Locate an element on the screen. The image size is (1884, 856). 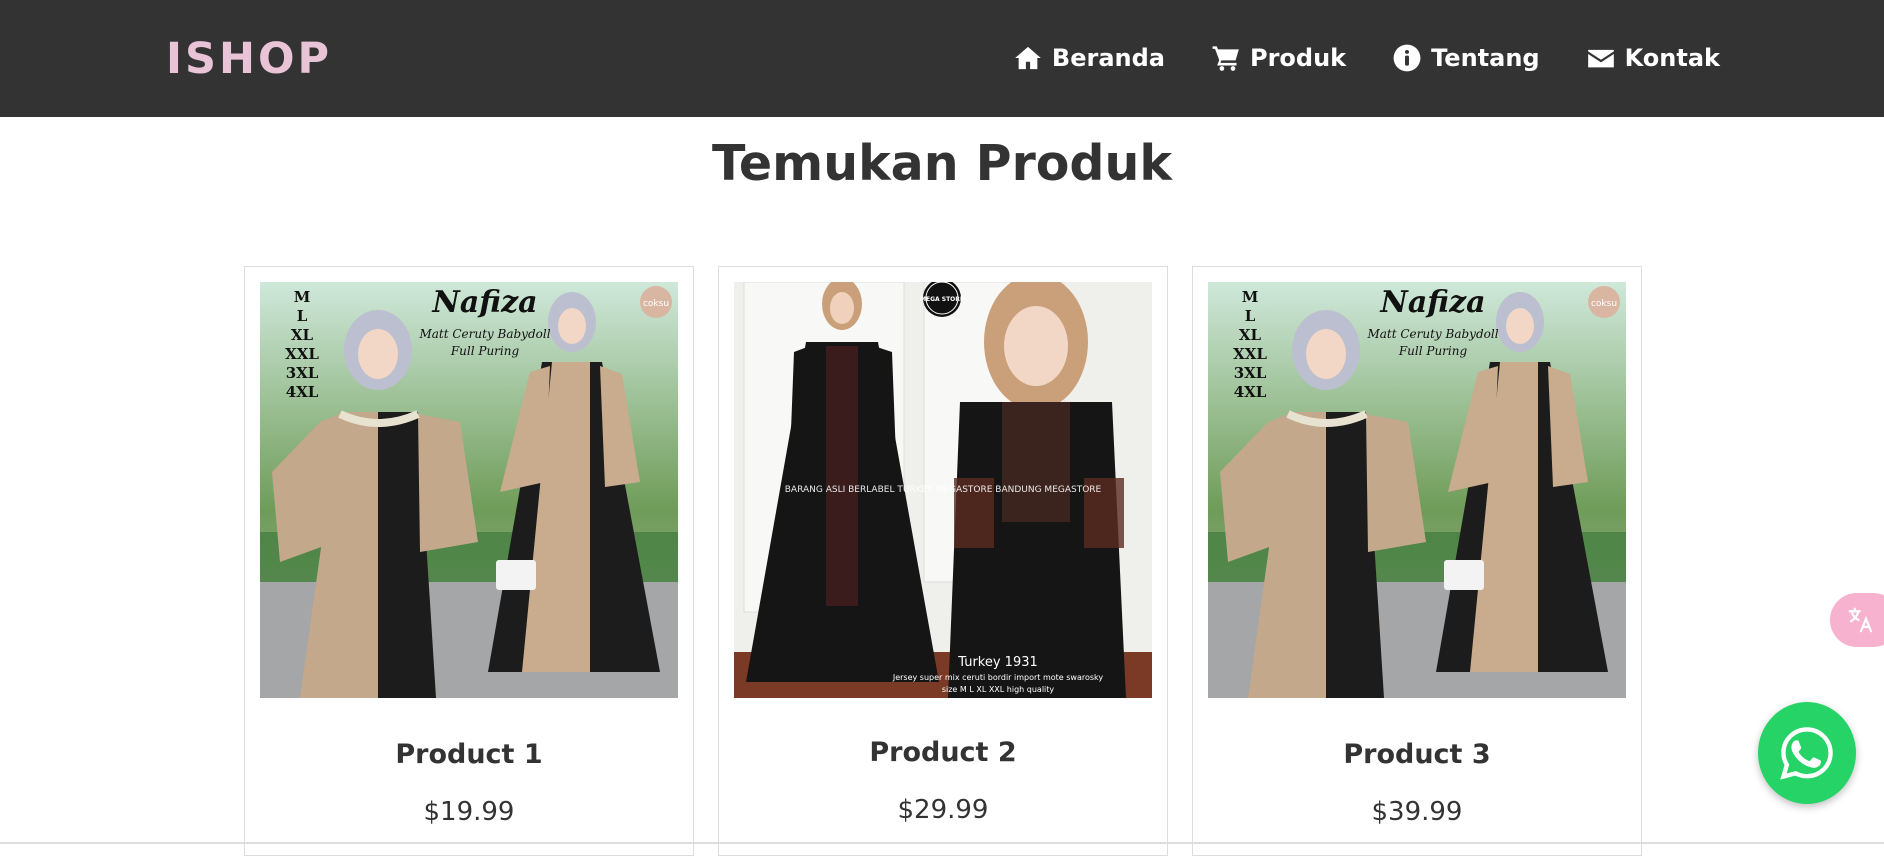
nav-item-beranda: Beranda is located at coordinates (1089, 58).